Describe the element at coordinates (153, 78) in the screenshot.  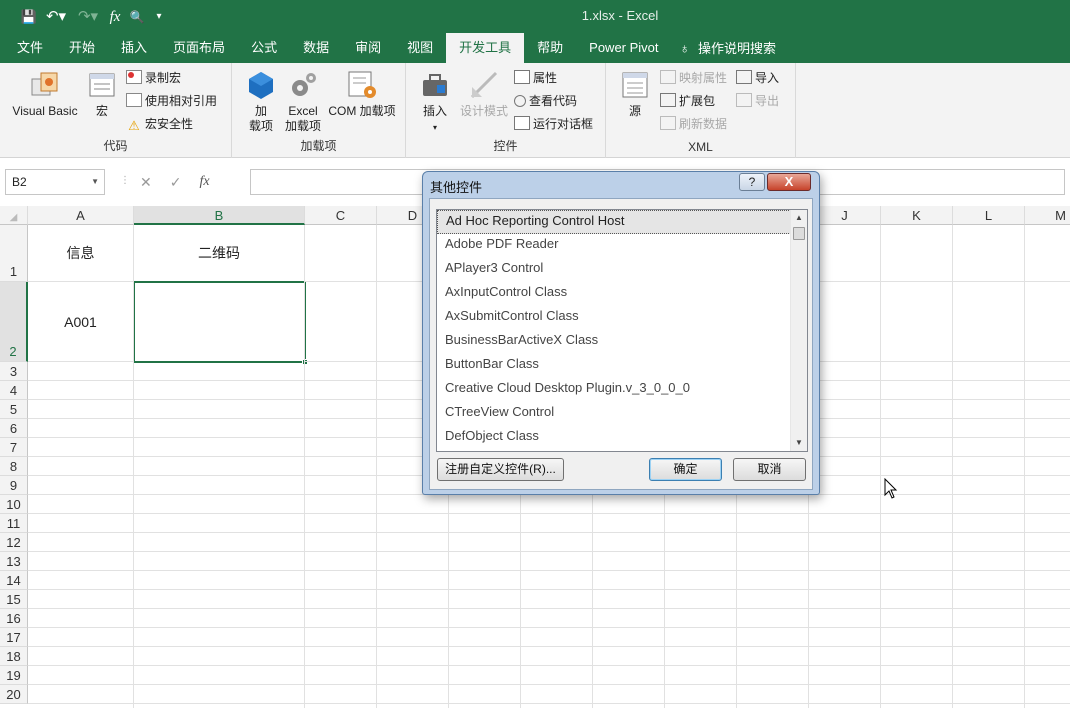
I see `record-macro-button: 录制宏` at that location.